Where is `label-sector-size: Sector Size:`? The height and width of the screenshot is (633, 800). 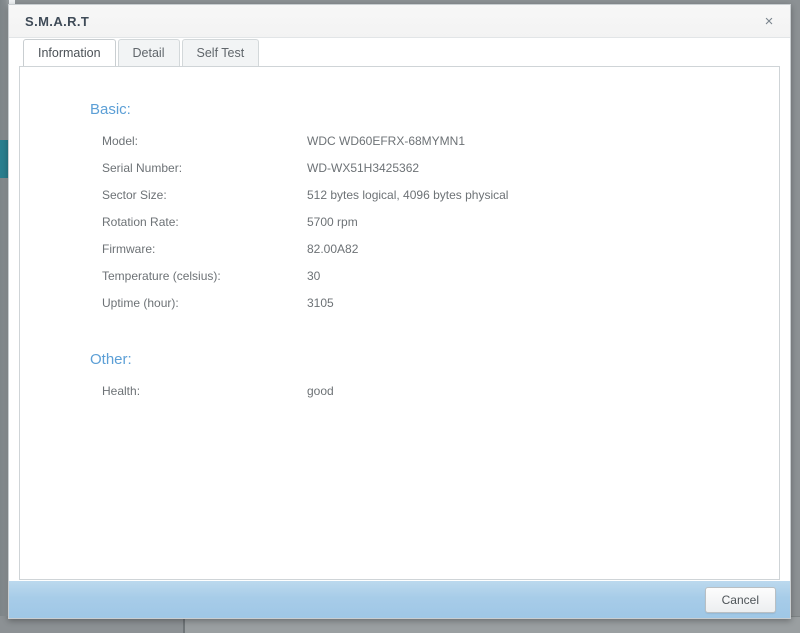
label-sector-size: Sector Size: is located at coordinates (134, 195).